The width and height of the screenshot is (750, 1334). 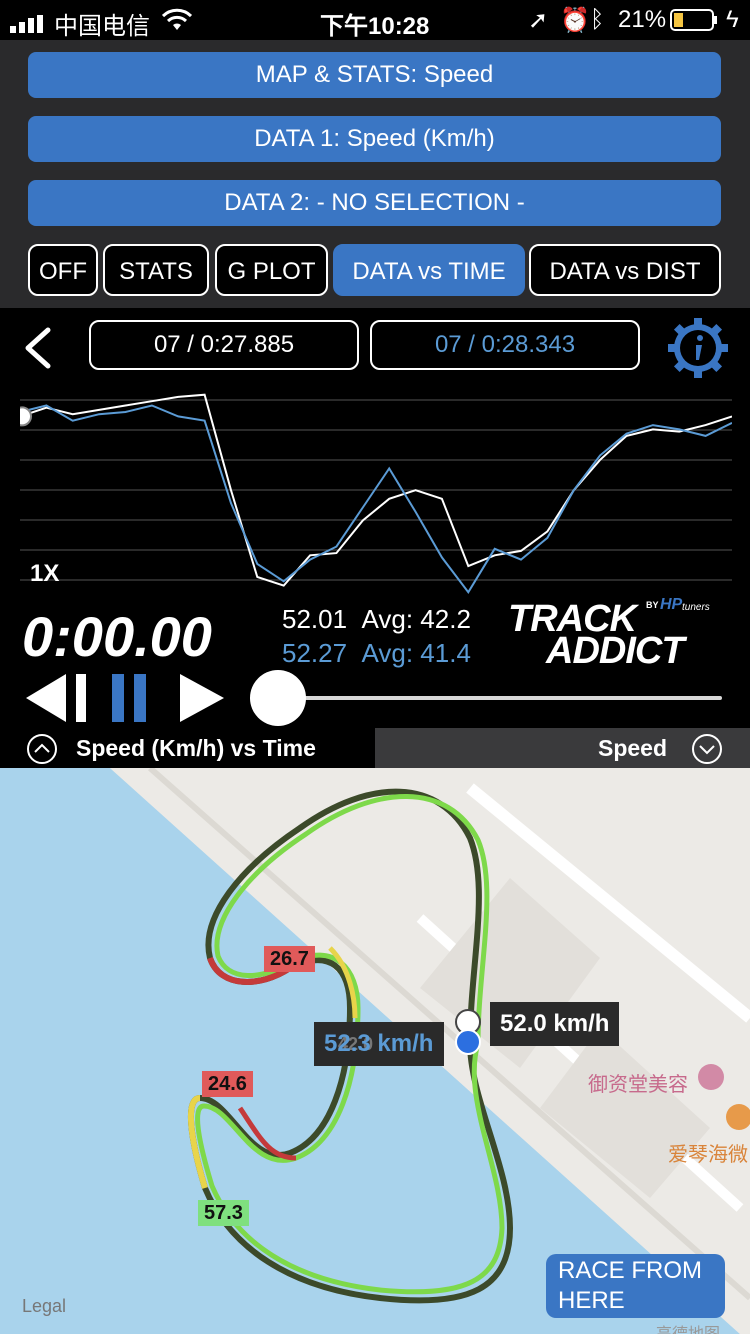 I want to click on lap-b-avg: Avg: 41.4, so click(x=416, y=653).